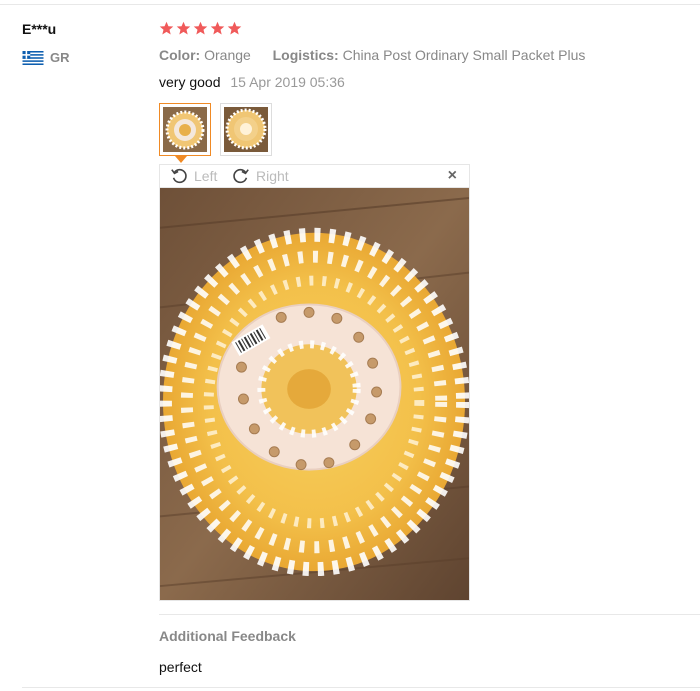  I want to click on review-comment: very good, so click(190, 82).